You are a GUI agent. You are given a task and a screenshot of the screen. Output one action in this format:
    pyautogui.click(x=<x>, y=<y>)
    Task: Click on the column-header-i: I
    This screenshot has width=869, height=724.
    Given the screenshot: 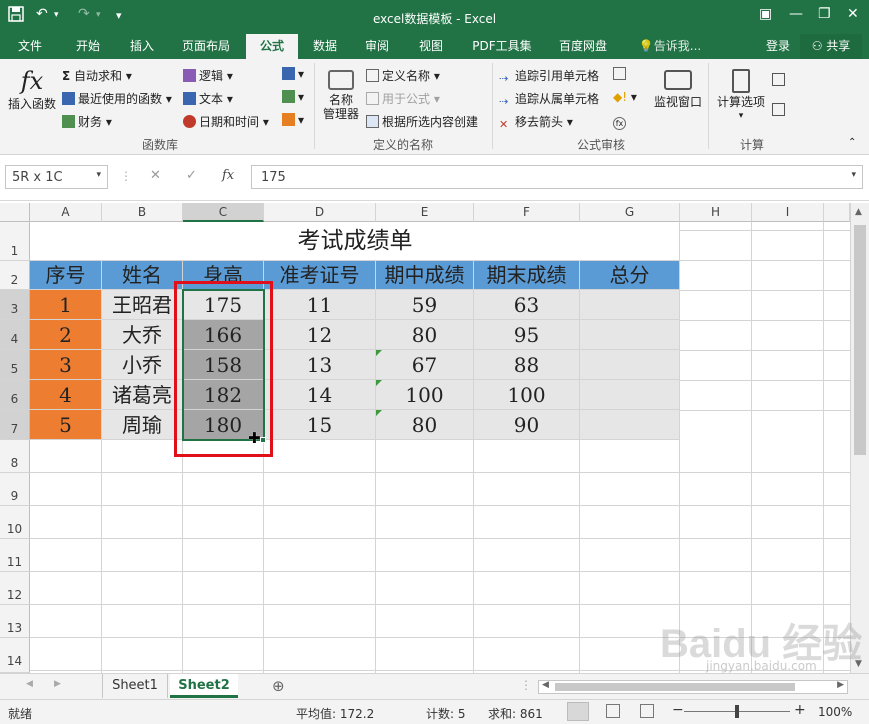 What is the action you would take?
    pyautogui.click(x=788, y=212)
    